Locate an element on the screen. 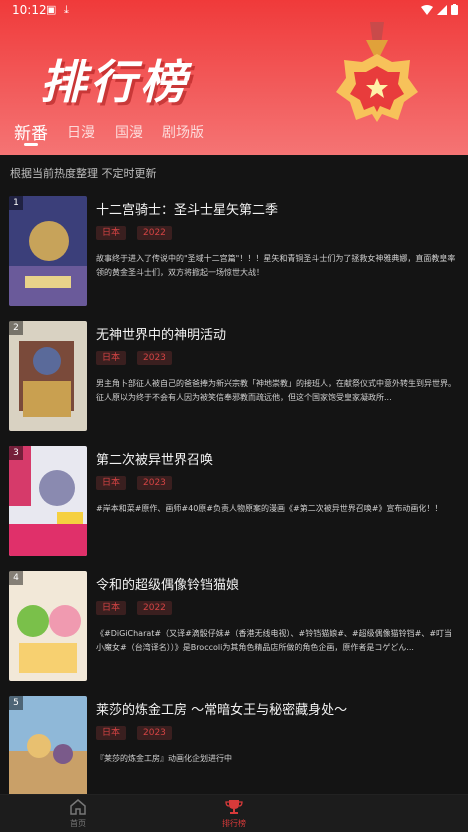 Image resolution: width=468 pixels, height=832 pixels. nav-ranking: 排行榜 is located at coordinates (234, 813).